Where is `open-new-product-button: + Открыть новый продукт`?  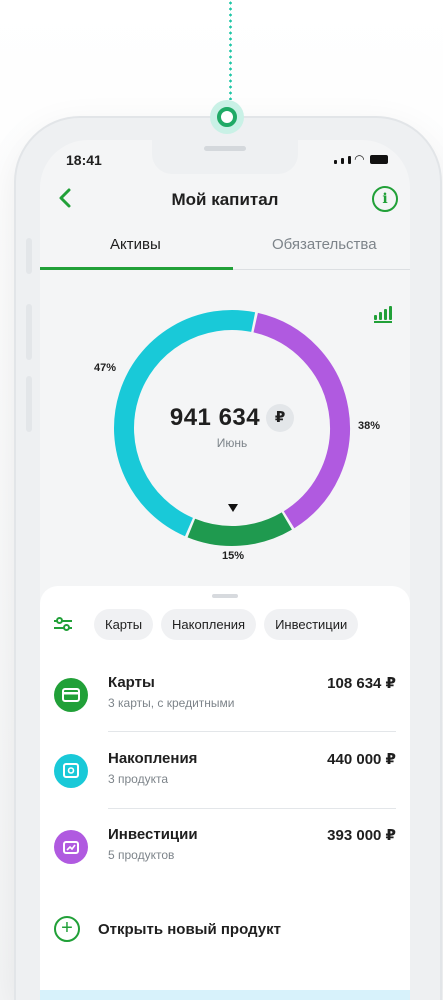 open-new-product-button: + Открыть новый продукт is located at coordinates (167, 929).